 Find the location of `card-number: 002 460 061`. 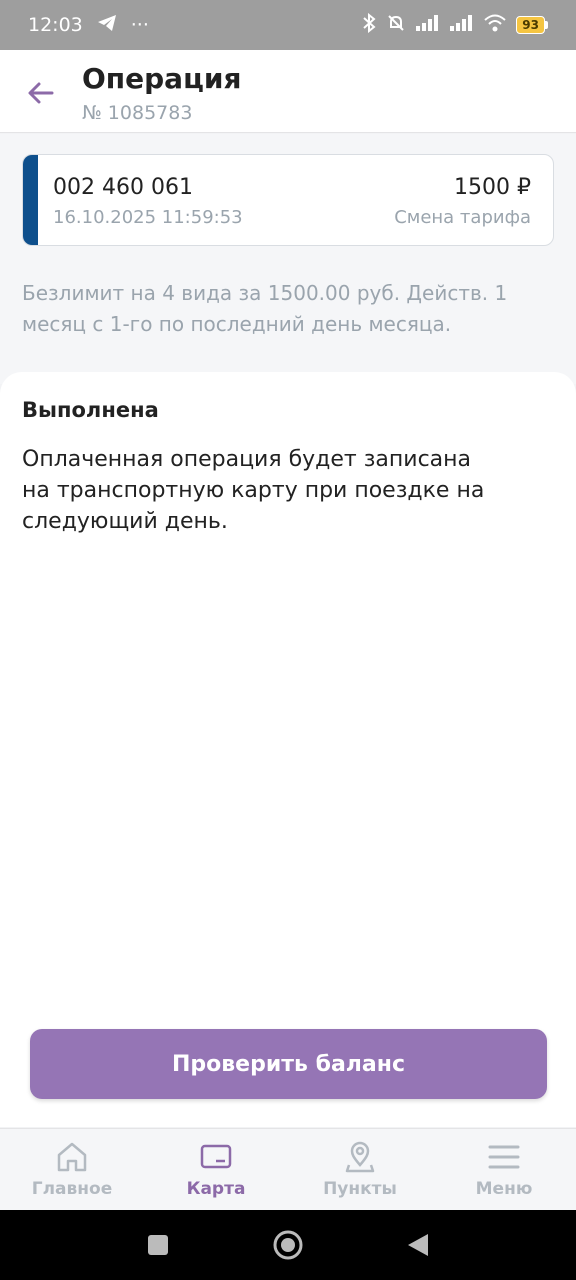

card-number: 002 460 061 is located at coordinates (123, 187).